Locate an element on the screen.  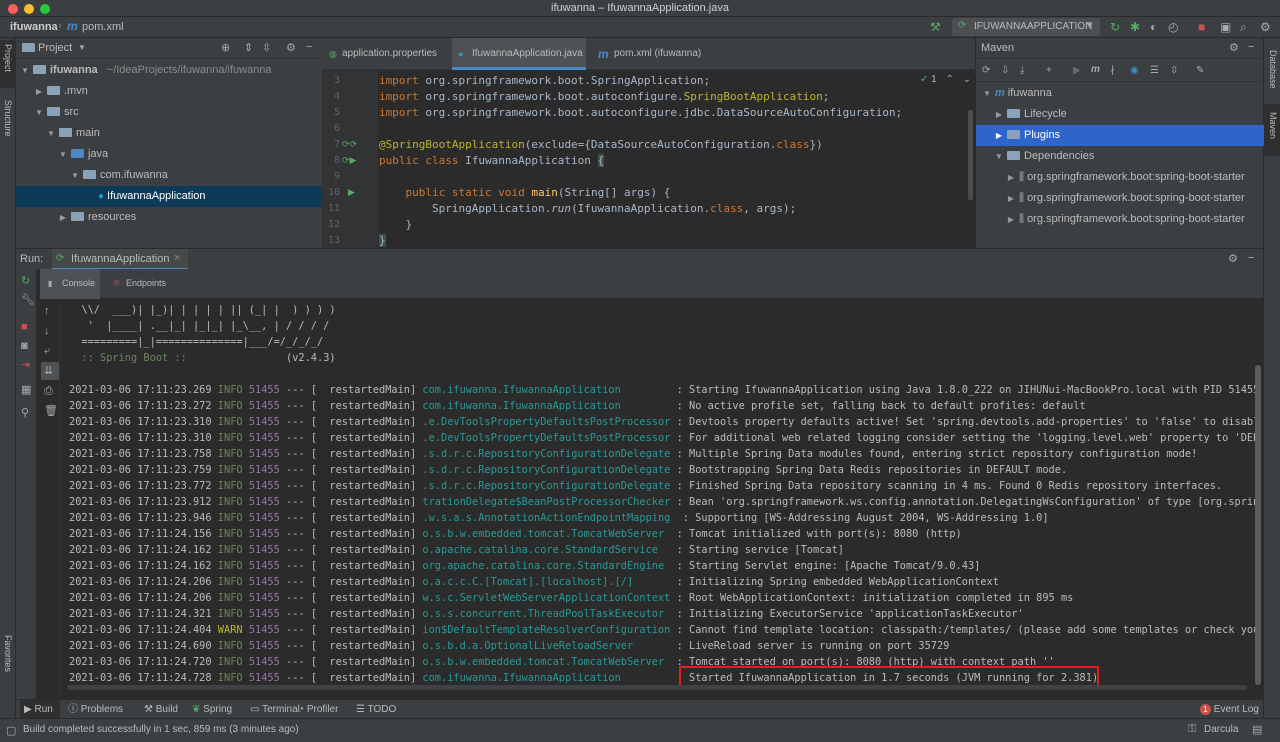
run-configuration-select: ⟳ IFUWANNAAPPLICATION ▼ is located at coordinates (1026, 27).